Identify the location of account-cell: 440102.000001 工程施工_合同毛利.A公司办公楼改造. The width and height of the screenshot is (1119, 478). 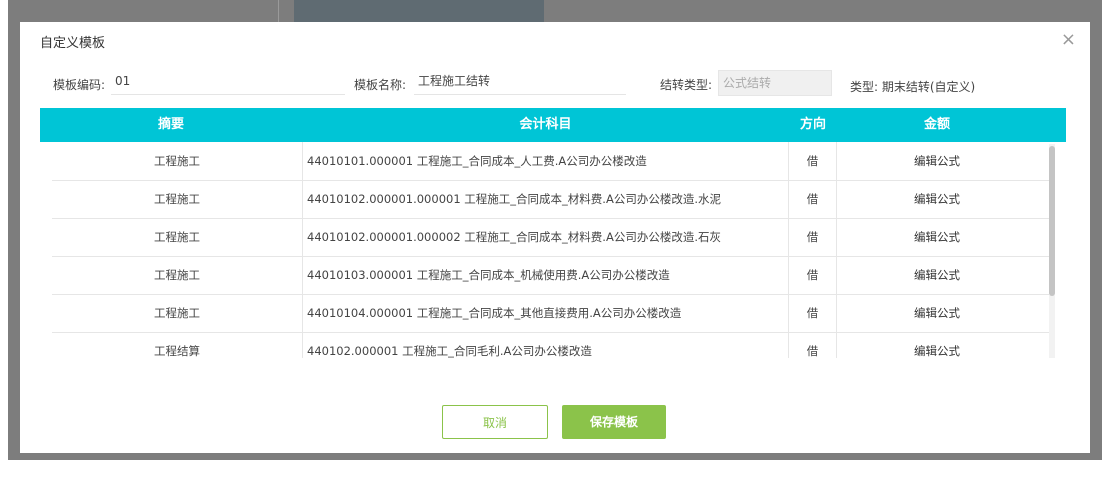
(545, 345).